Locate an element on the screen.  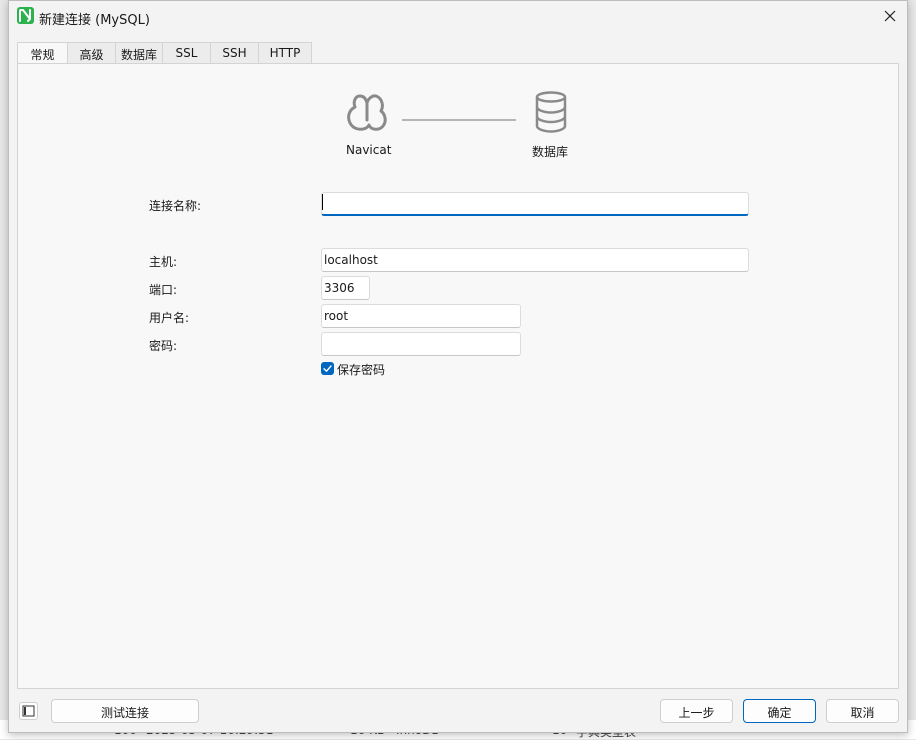
navicat-logo-icon is located at coordinates (367, 112).